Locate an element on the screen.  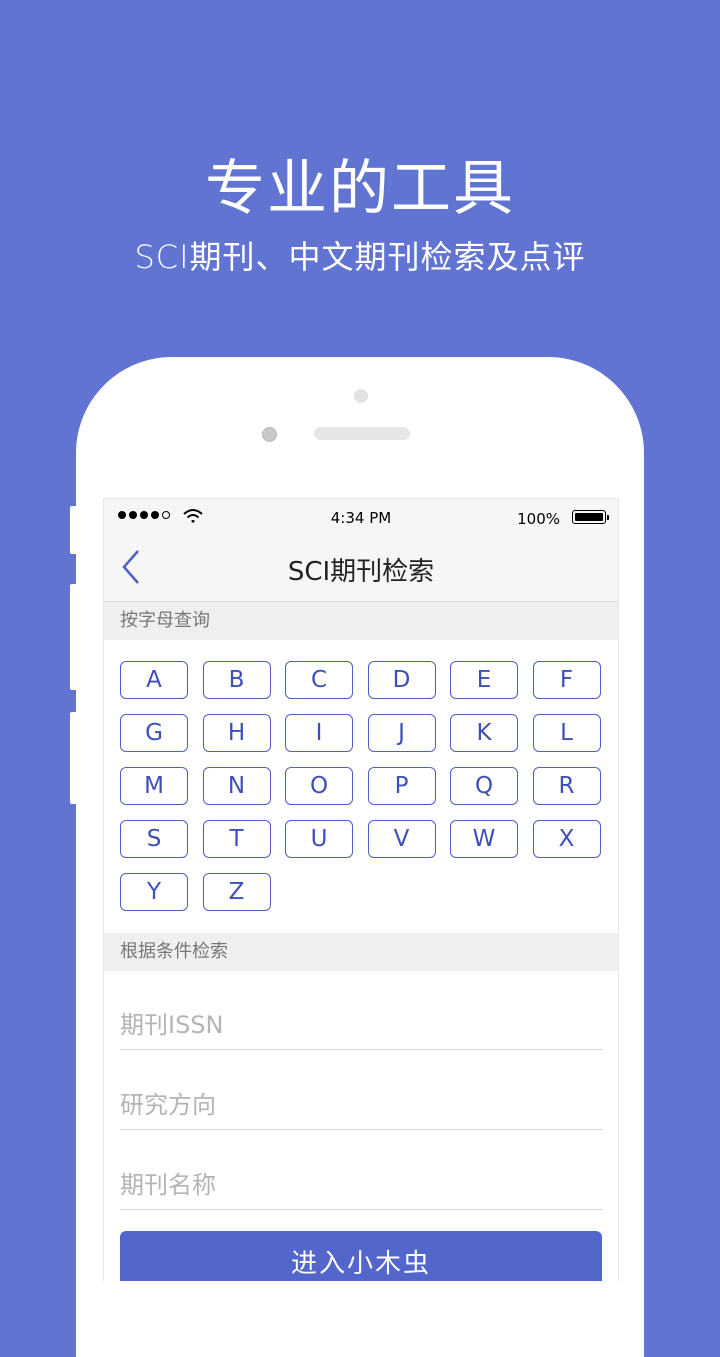
promo-subline: SCI期刊、中文期刊检索及点评 is located at coordinates (360, 257).